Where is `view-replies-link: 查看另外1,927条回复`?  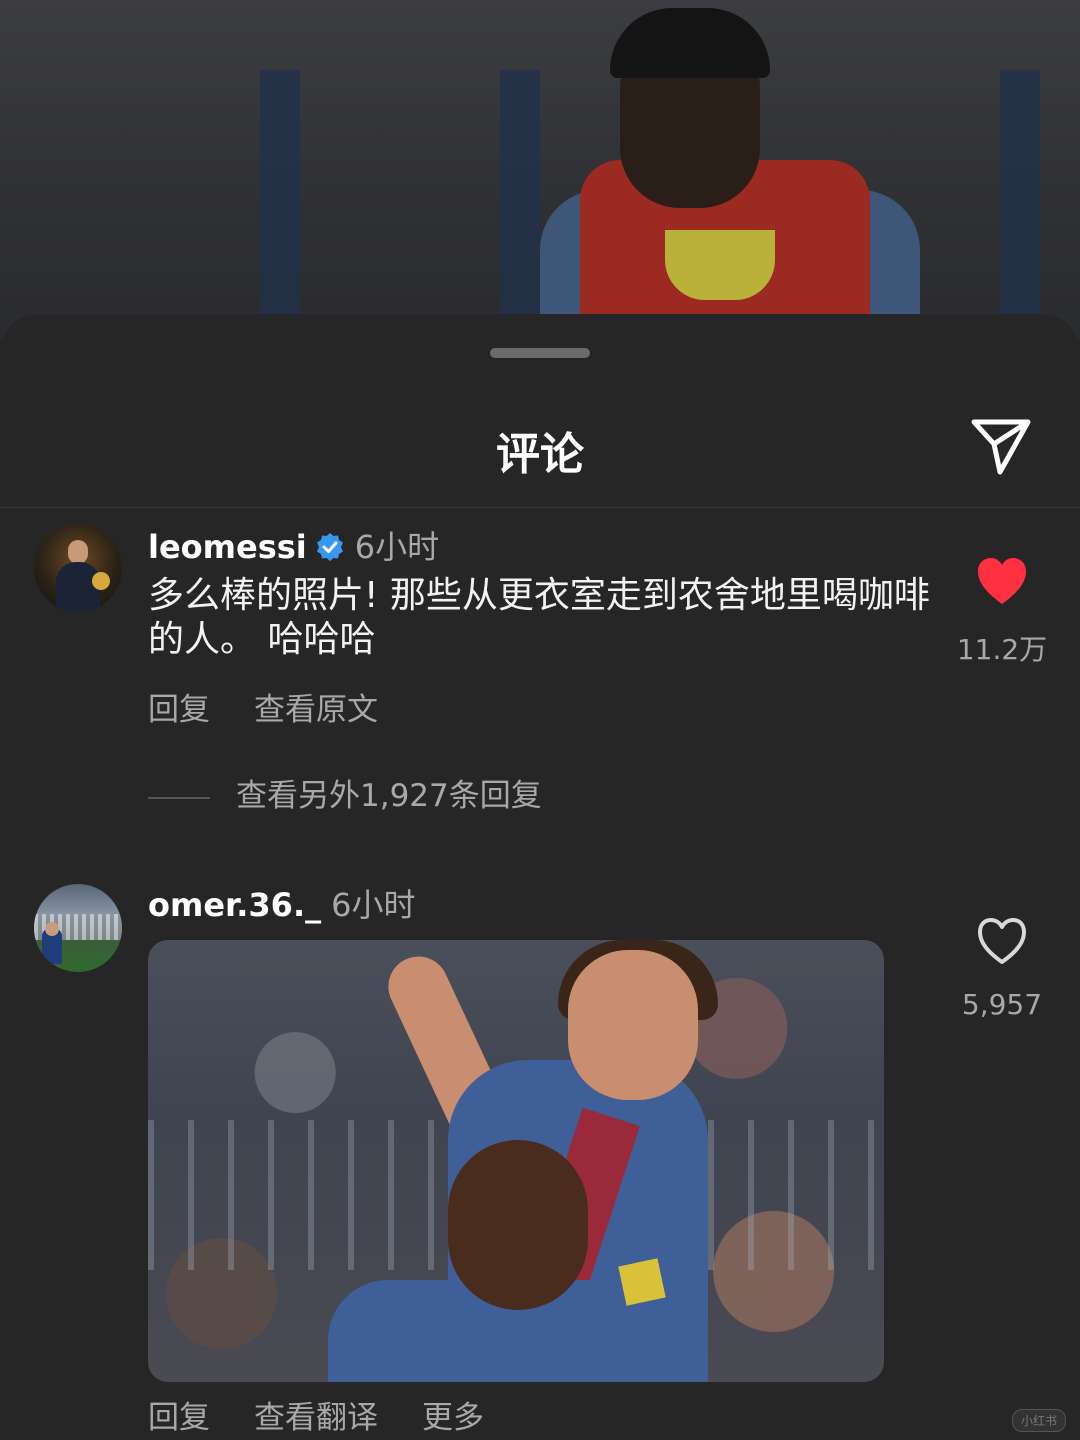
view-replies-link: 查看另外1,927条回复 is located at coordinates (345, 792).